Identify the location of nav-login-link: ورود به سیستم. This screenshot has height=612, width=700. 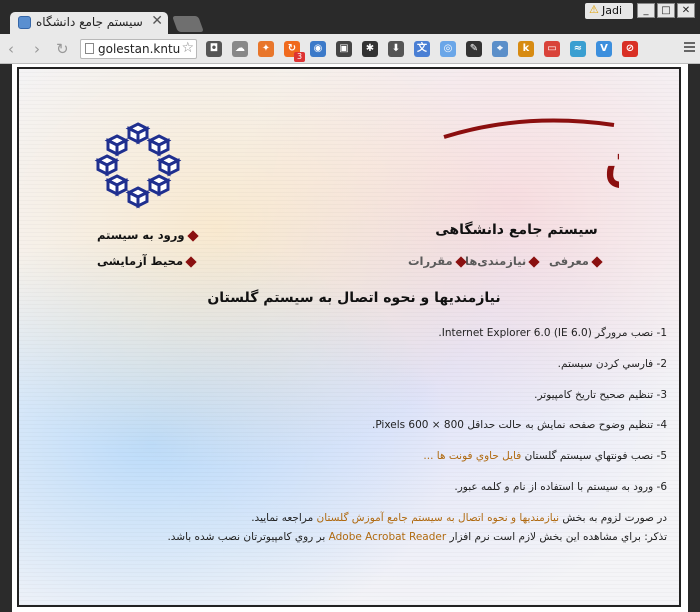
(148, 235).